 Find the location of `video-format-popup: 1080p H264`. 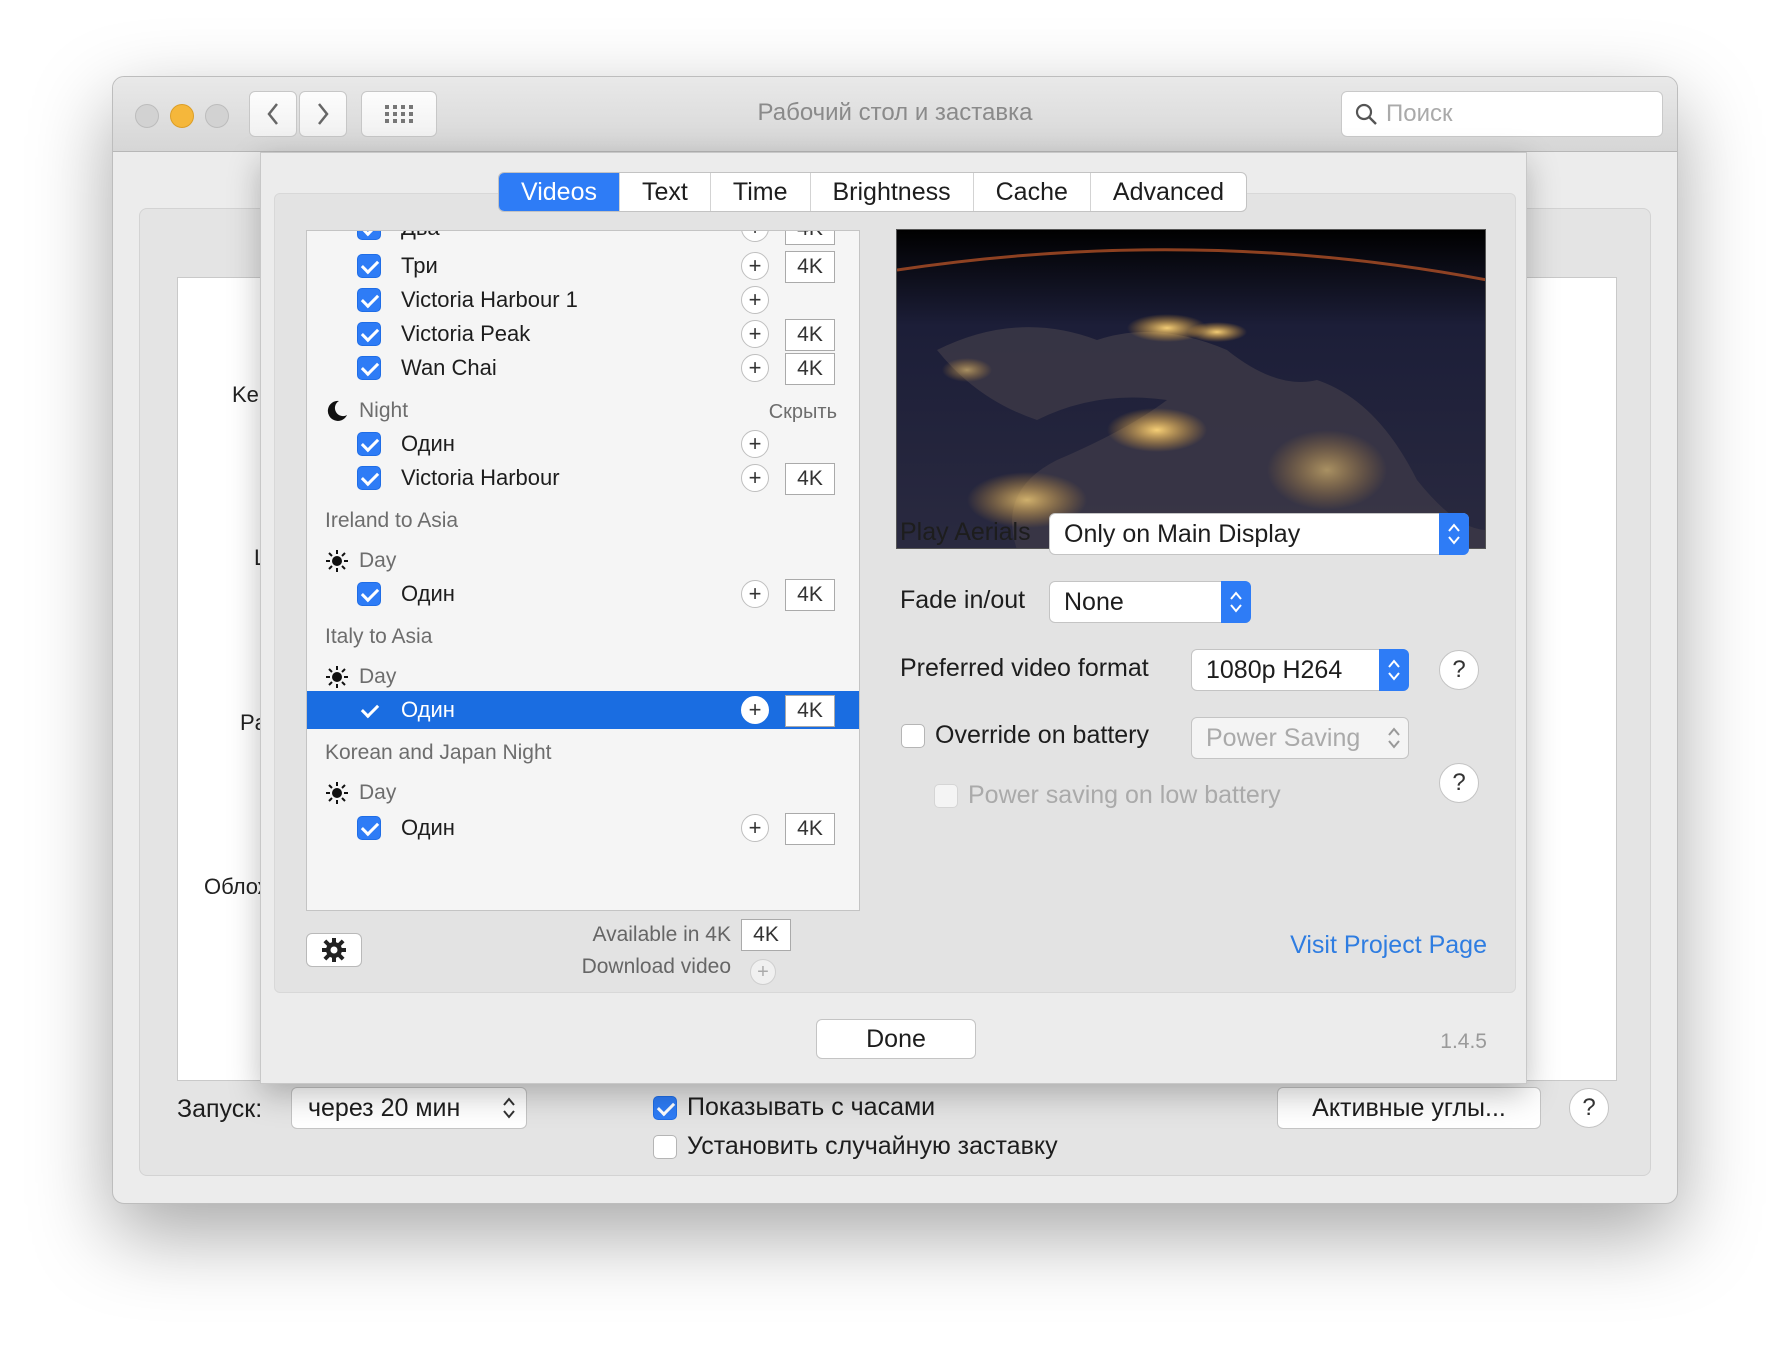

video-format-popup: 1080p H264 is located at coordinates (1300, 670).